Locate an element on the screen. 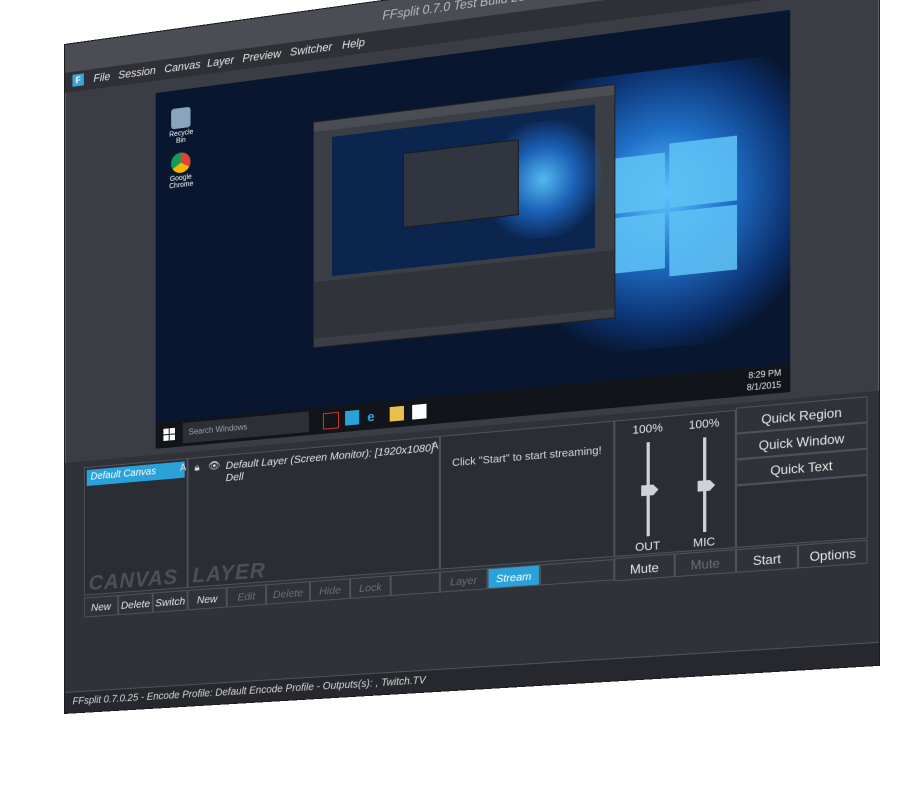 This screenshot has width=900, height=797. system-tray: 8:29 PM 8/1/2015 is located at coordinates (764, 380).